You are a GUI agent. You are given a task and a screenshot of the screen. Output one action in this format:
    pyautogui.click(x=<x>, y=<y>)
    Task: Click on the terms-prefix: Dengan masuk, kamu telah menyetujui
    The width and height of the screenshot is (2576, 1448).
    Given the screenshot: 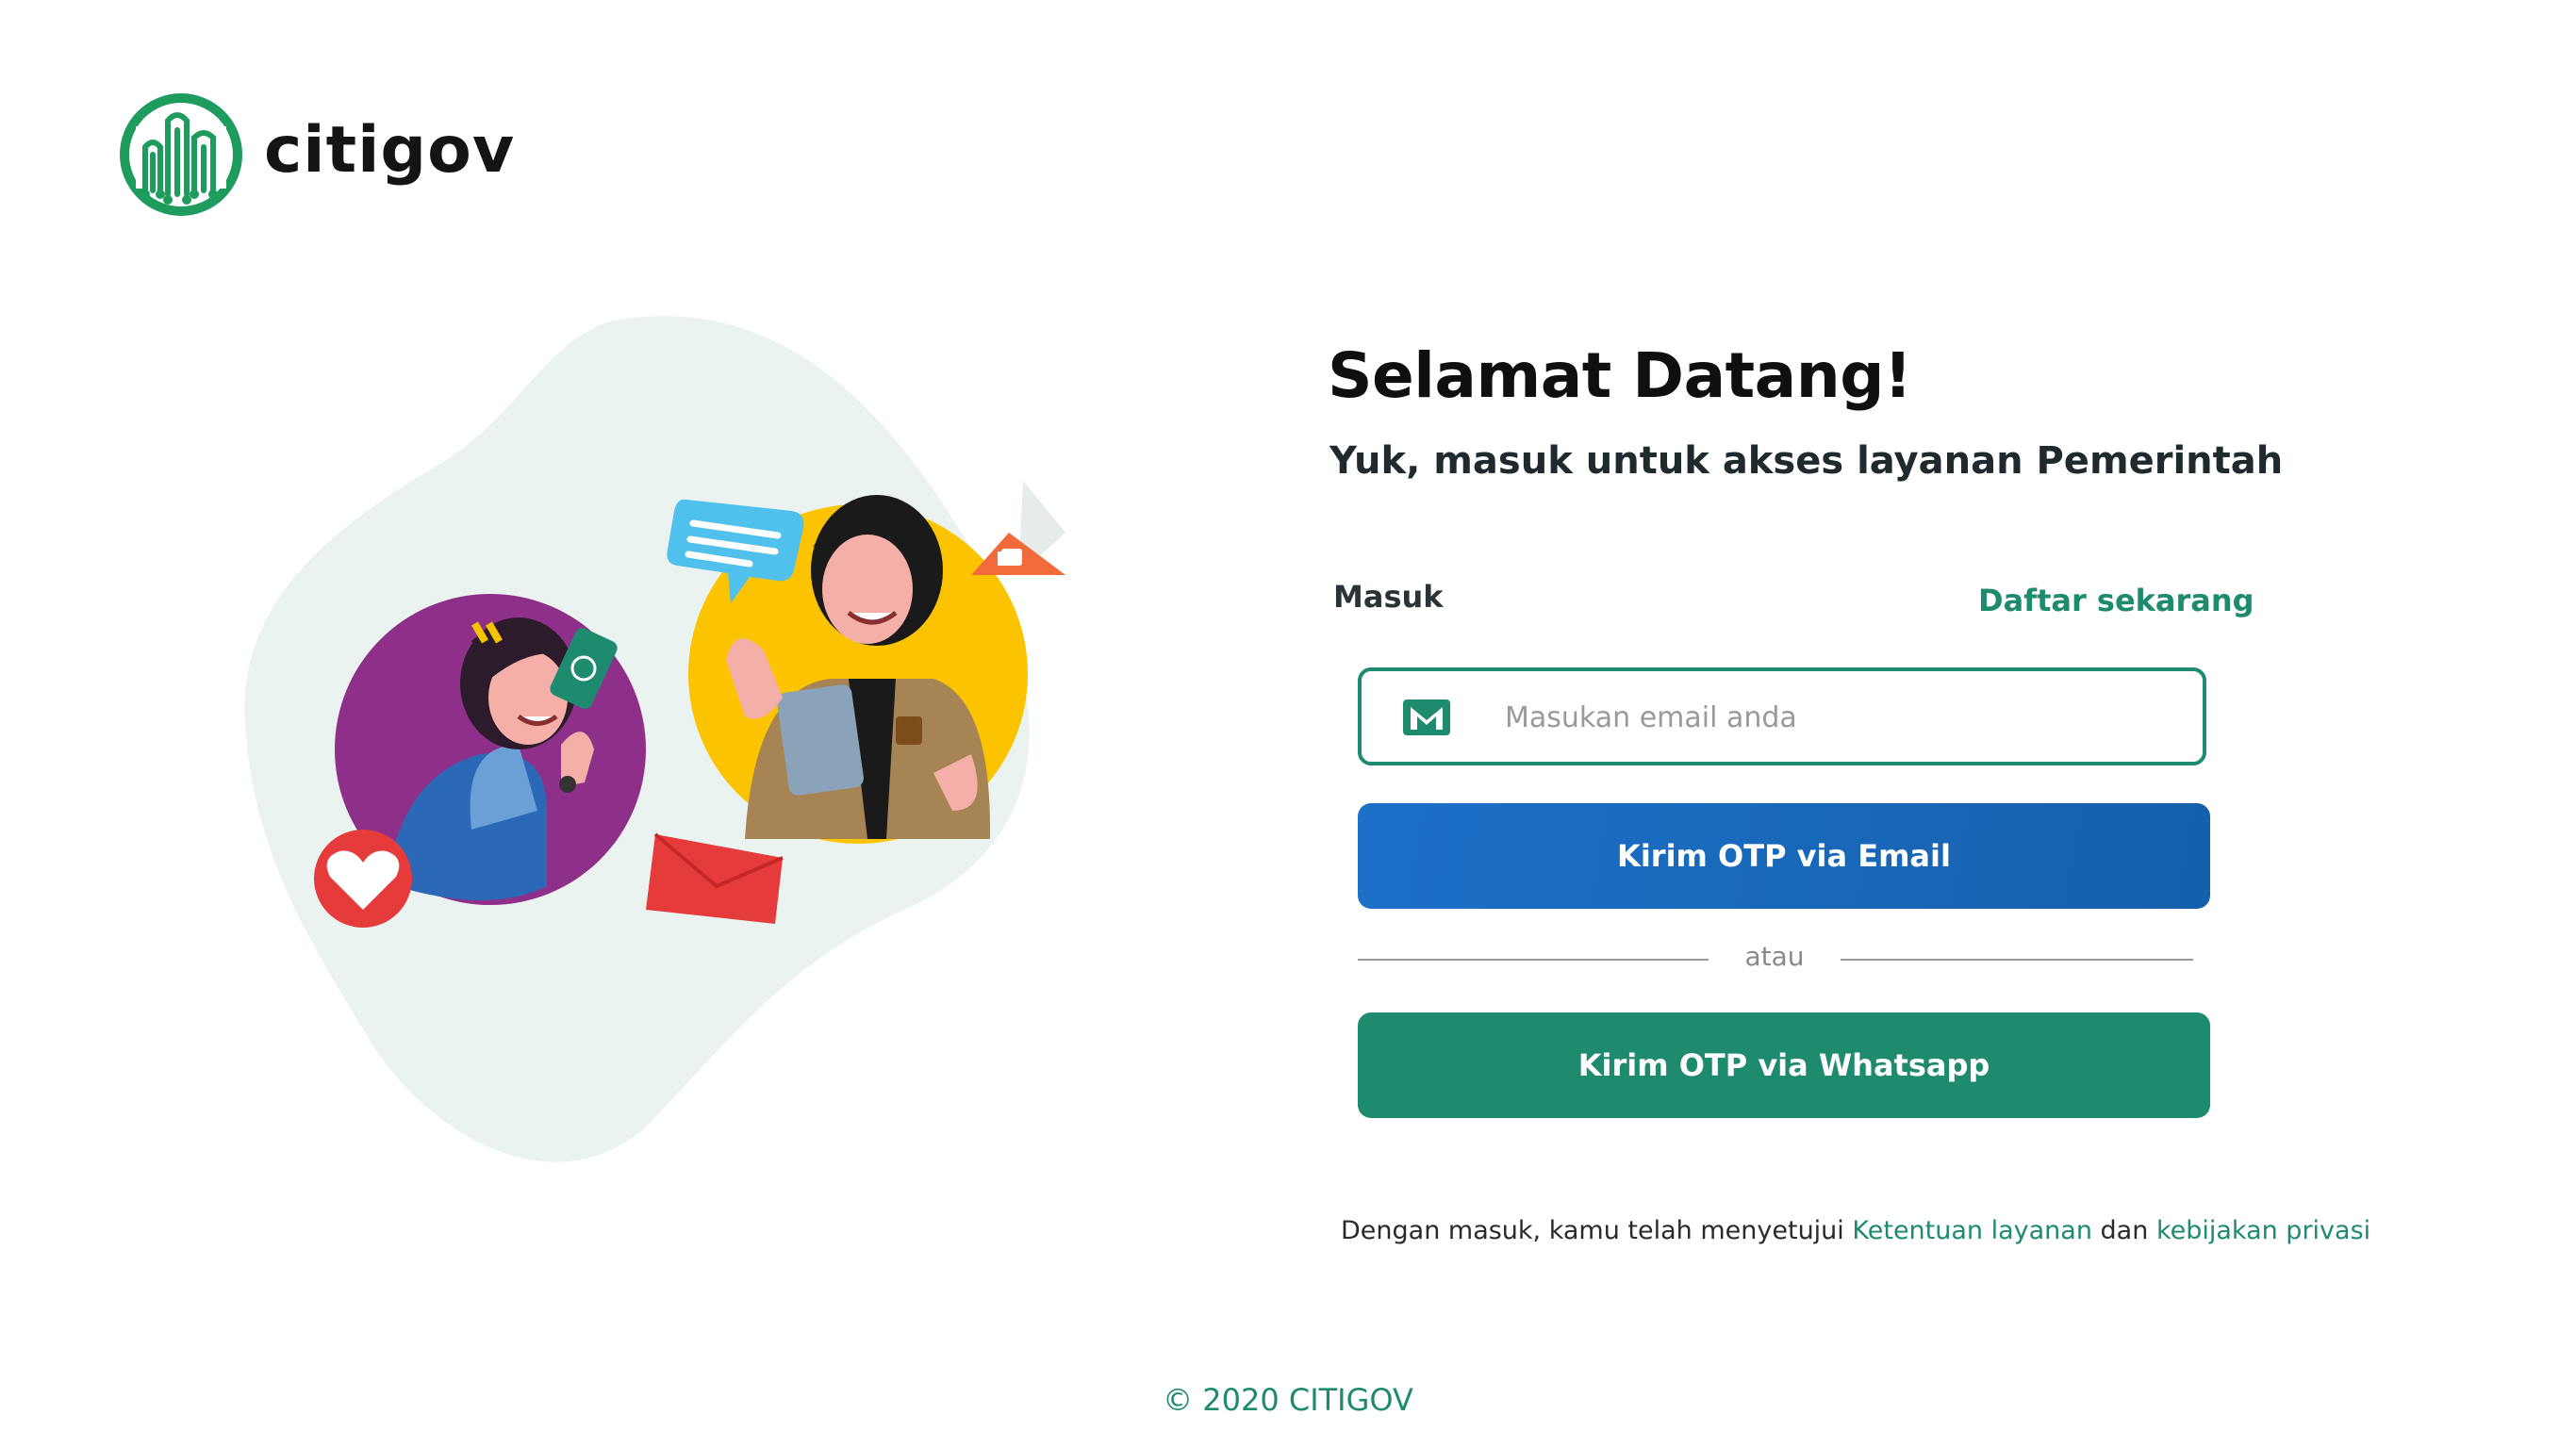 What is the action you would take?
    pyautogui.click(x=1592, y=1230)
    